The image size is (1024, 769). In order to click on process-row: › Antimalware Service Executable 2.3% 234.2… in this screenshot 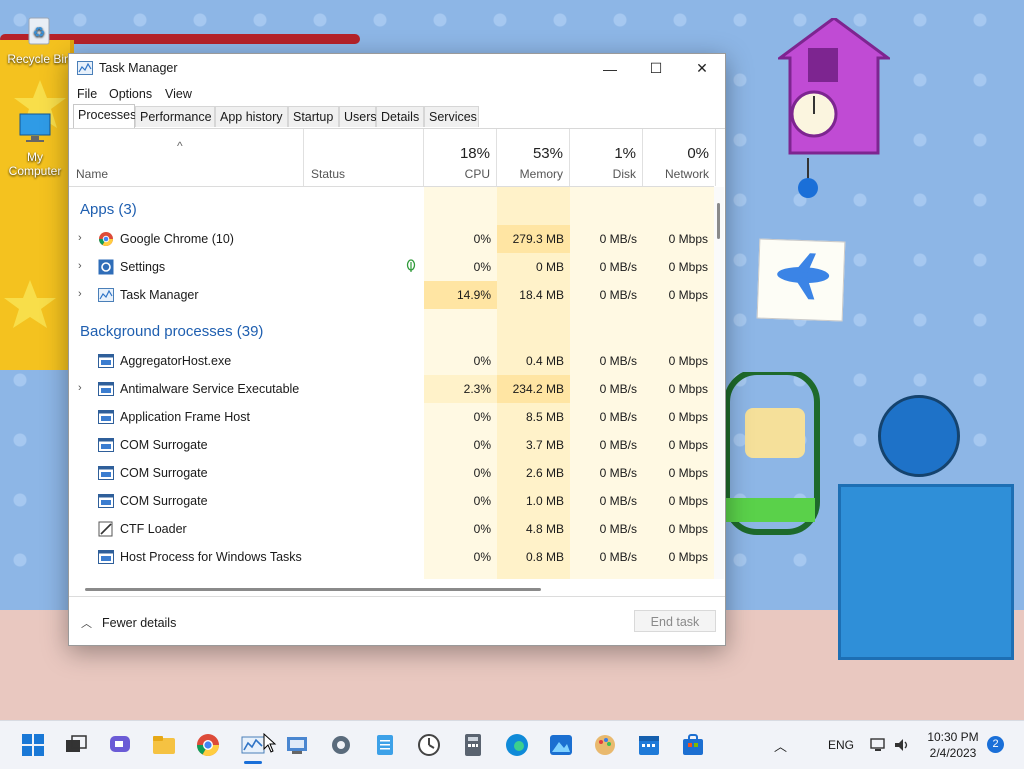, I will do `click(391, 389)`.